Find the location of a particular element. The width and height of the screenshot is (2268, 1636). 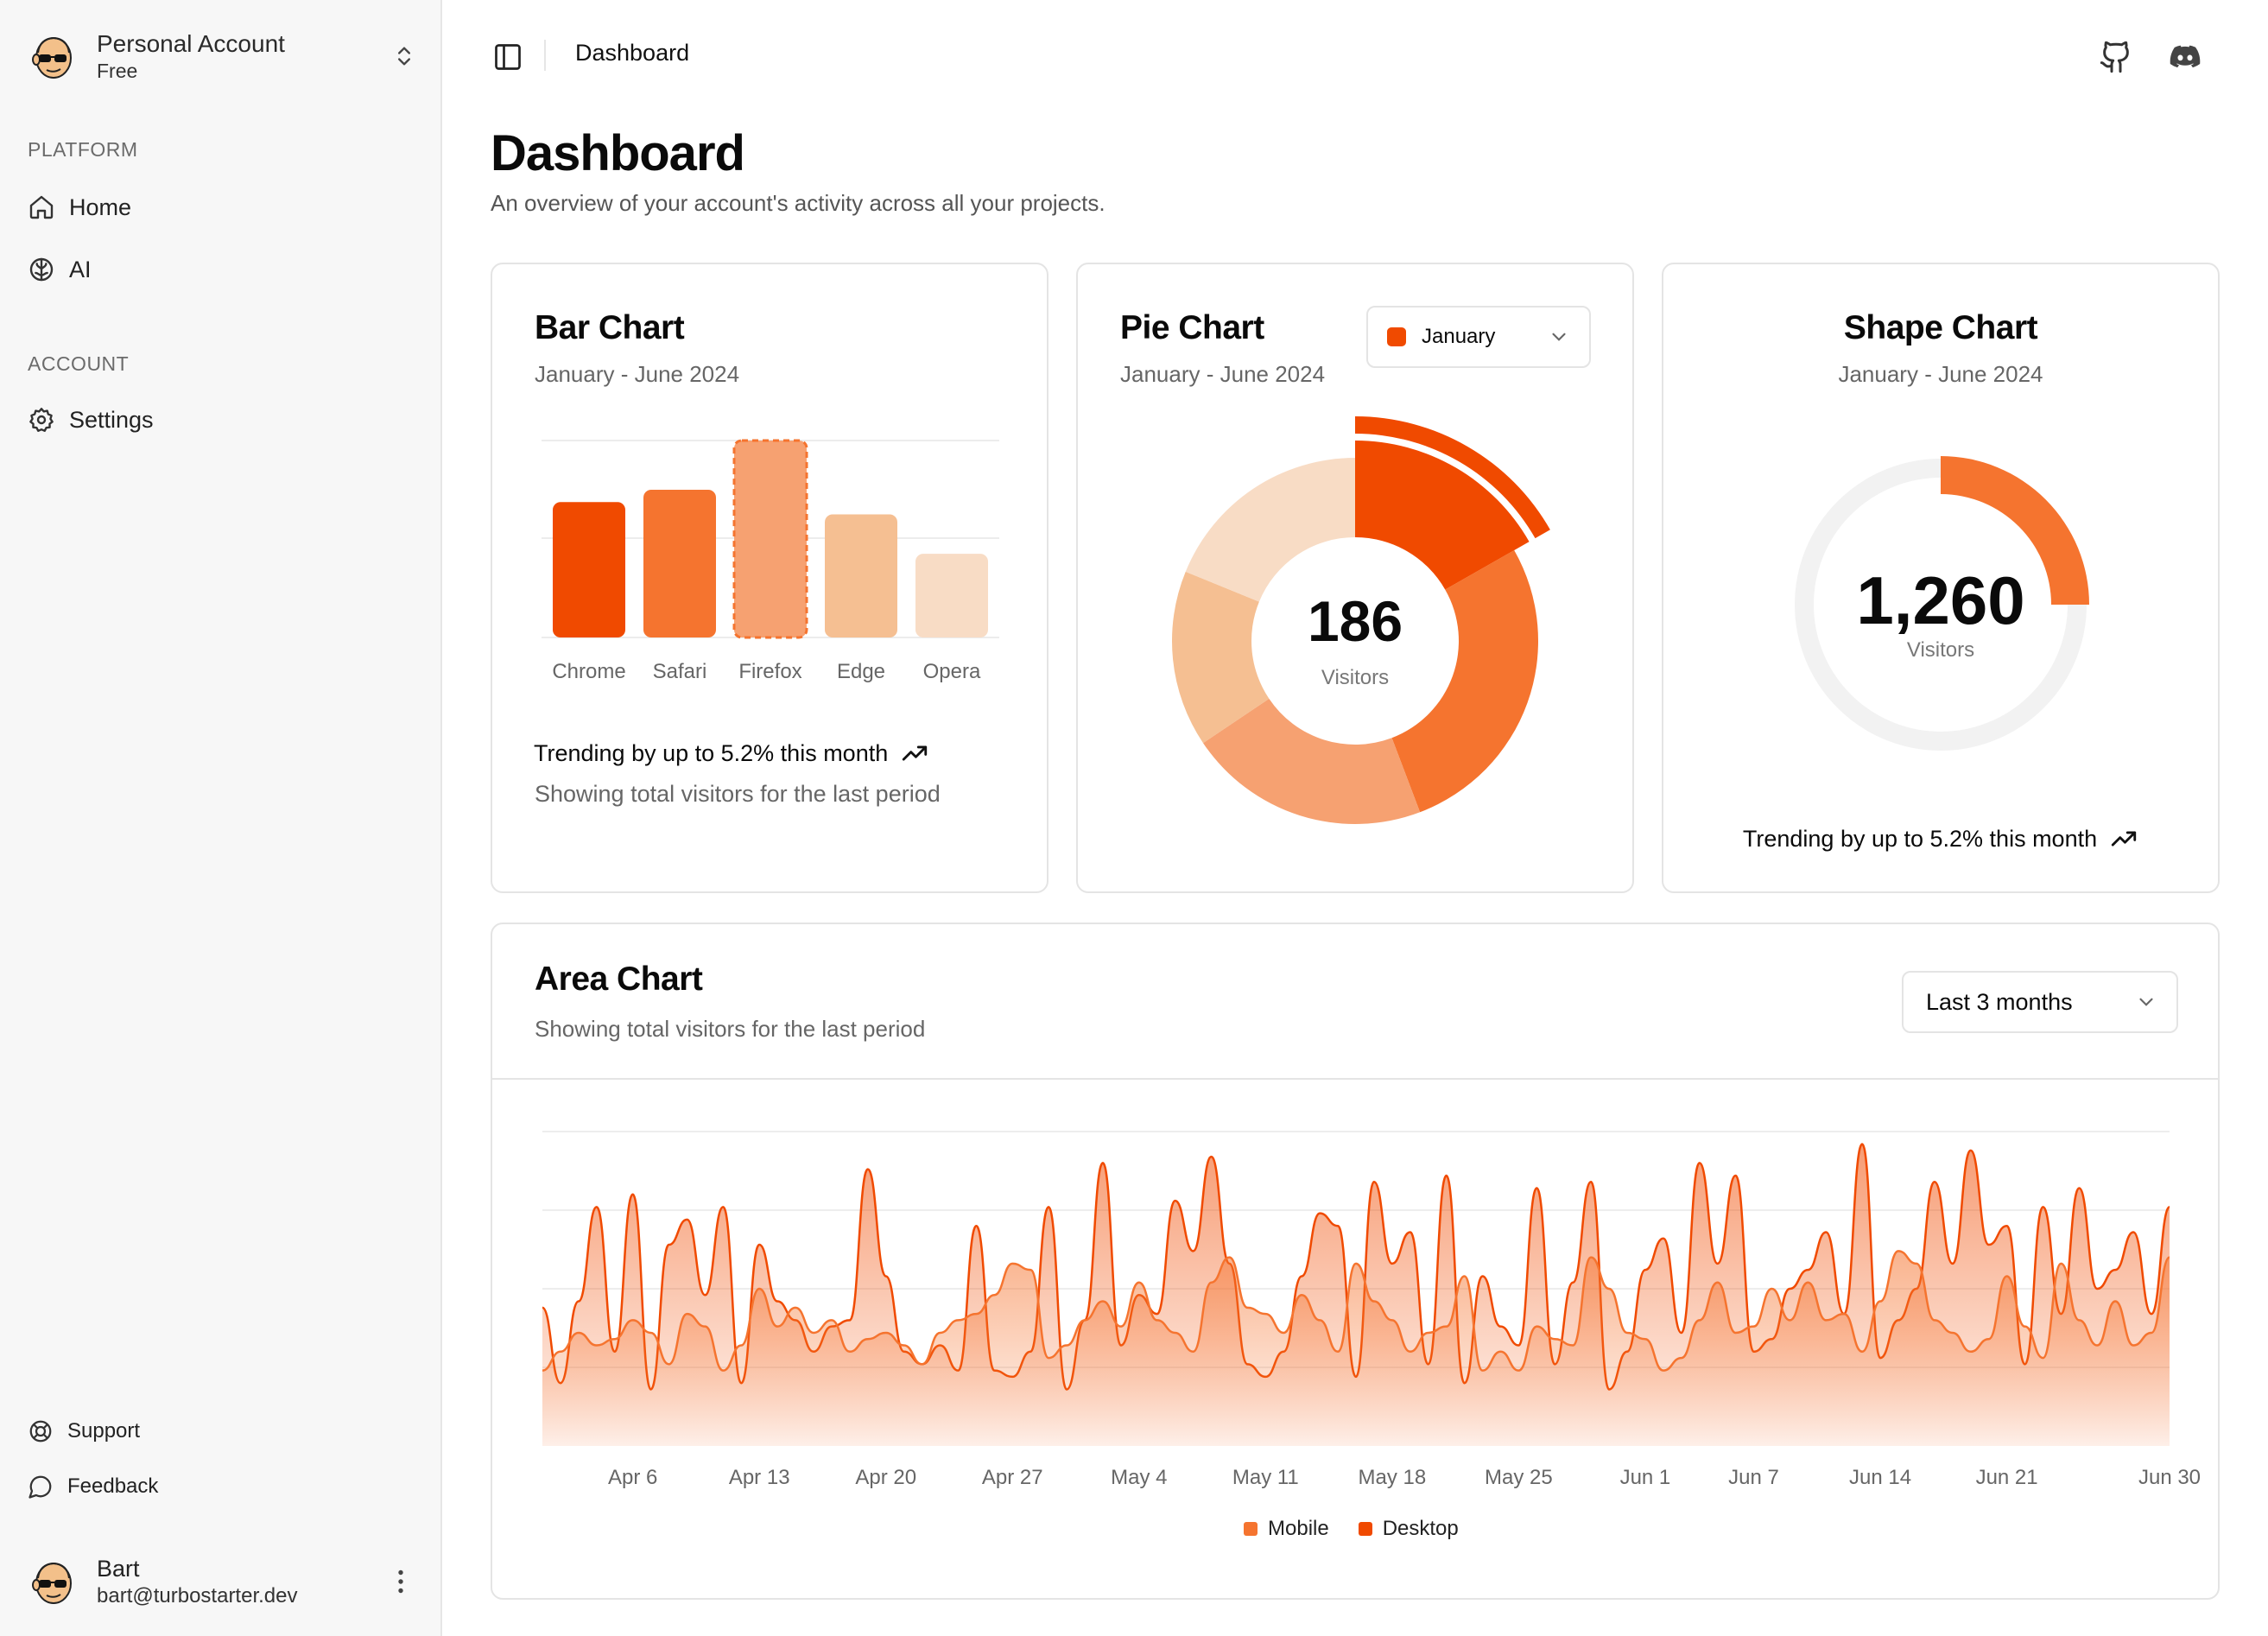

sidebar-item-home: Home is located at coordinates (222, 207).